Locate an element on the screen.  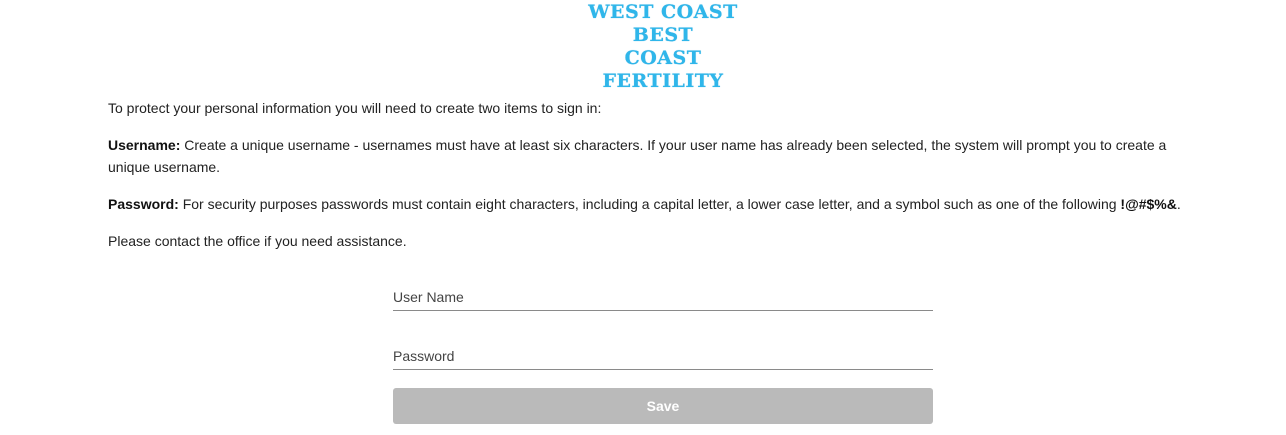
username-input is located at coordinates (663, 297).